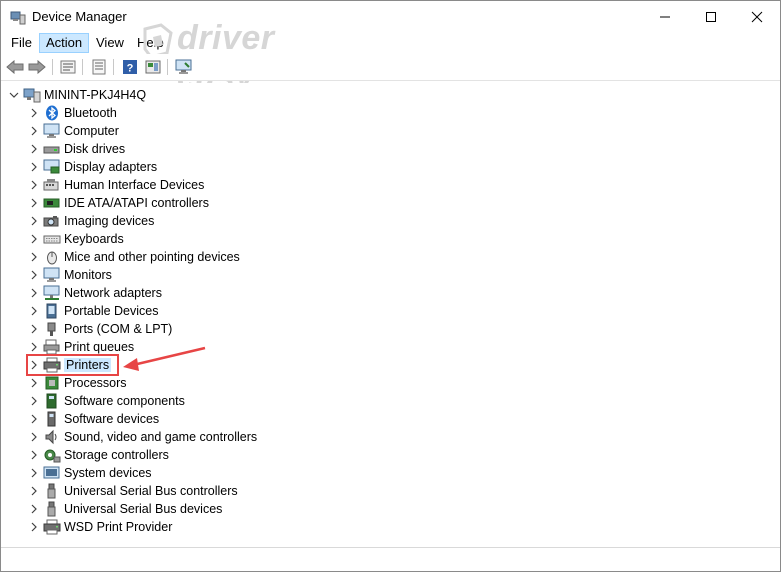 This screenshot has width=781, height=572. What do you see at coordinates (118, 329) in the screenshot?
I see `tree-item-label: Ports (COM & LPT)` at bounding box center [118, 329].